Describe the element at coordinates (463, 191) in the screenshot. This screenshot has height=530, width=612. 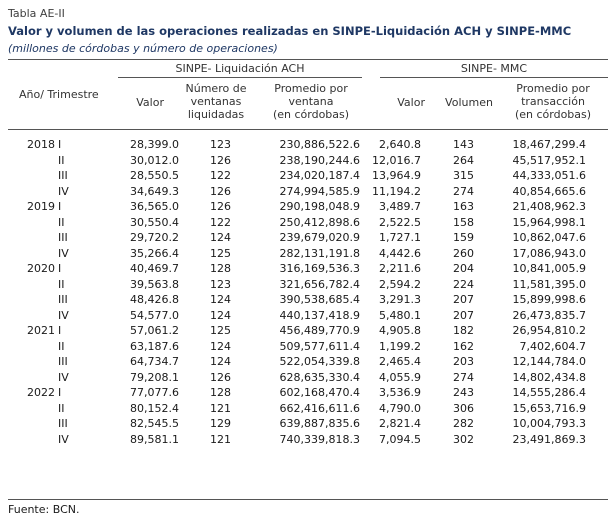
I see `cell-mmc-volumen: 274` at that location.